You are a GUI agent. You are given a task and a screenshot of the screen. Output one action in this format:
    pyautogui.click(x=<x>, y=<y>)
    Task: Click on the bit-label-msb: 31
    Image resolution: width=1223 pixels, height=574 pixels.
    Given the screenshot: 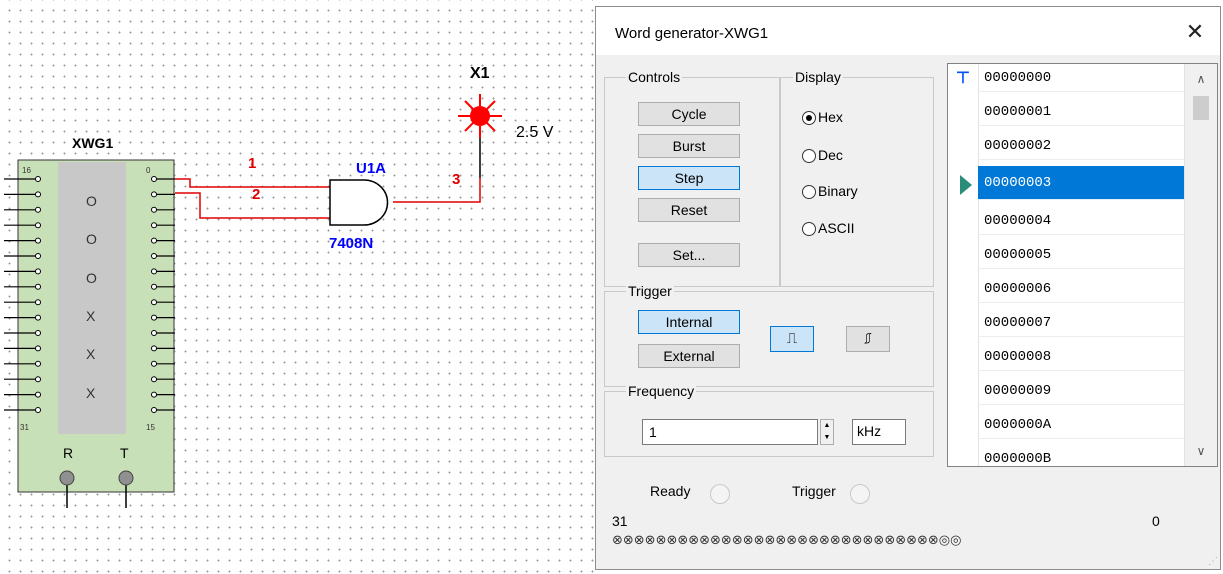 What is the action you would take?
    pyautogui.click(x=620, y=521)
    